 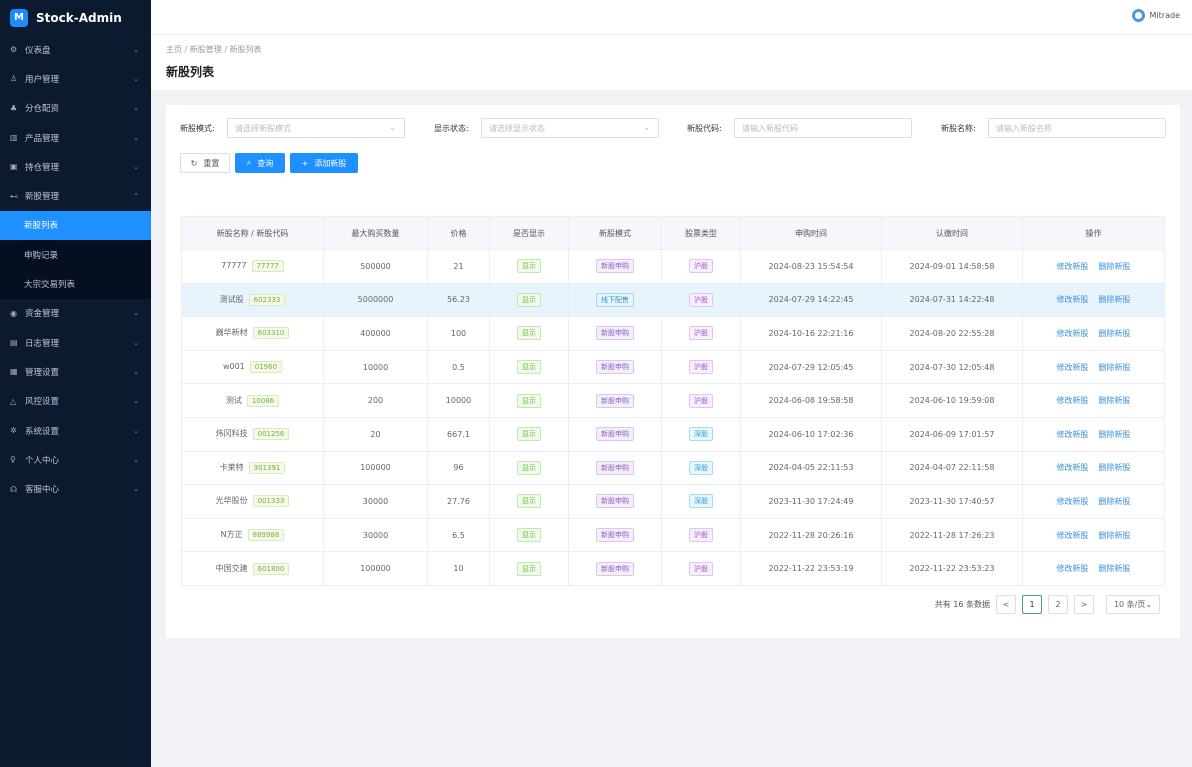 I want to click on search-button: ⌕ 查询, so click(x=260, y=163).